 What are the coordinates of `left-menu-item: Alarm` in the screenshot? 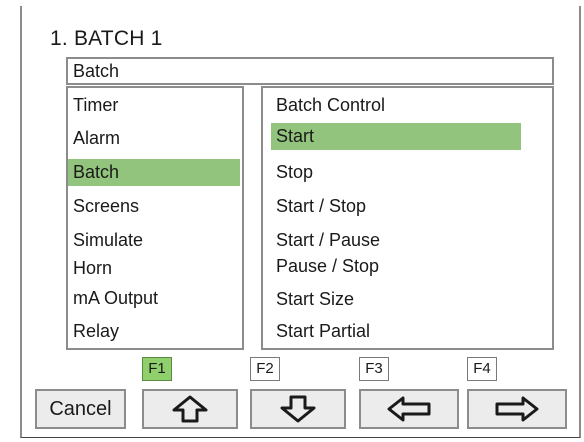 It's located at (154, 138).